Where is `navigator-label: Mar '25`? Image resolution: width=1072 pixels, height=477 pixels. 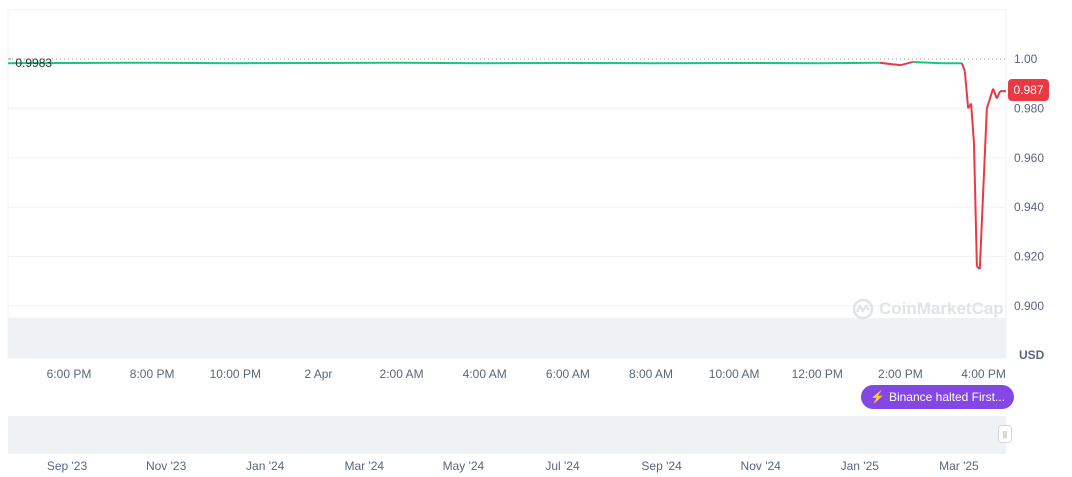
navigator-label: Mar '25 is located at coordinates (959, 466).